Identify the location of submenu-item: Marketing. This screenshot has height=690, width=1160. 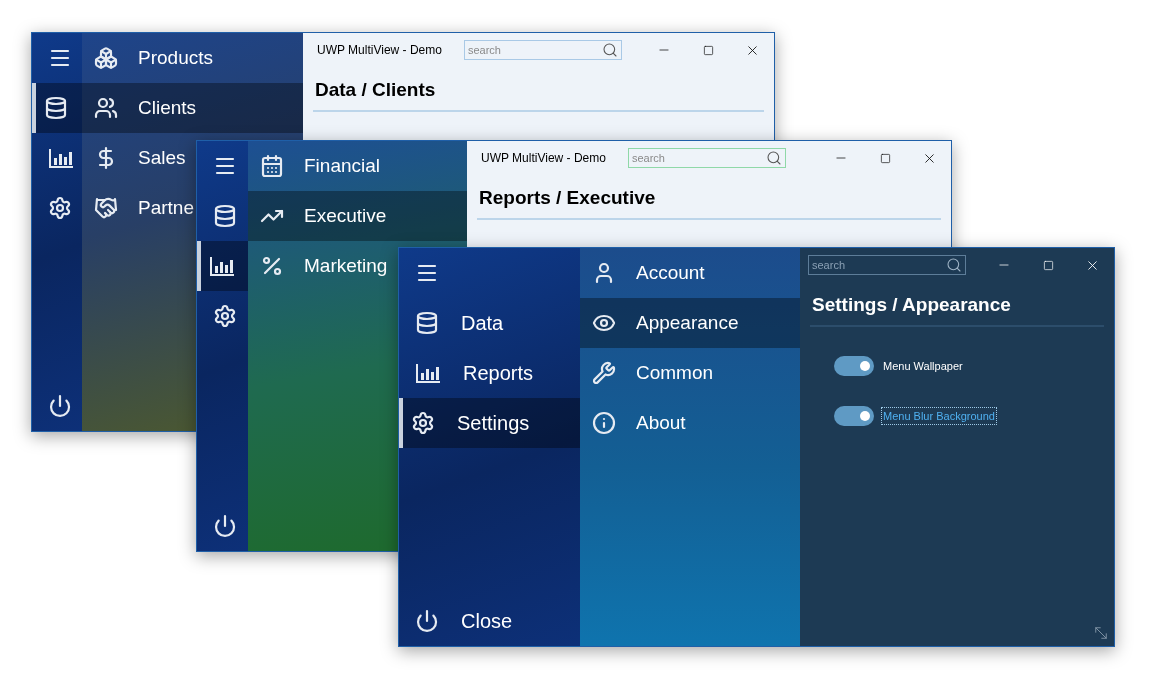
(357, 266).